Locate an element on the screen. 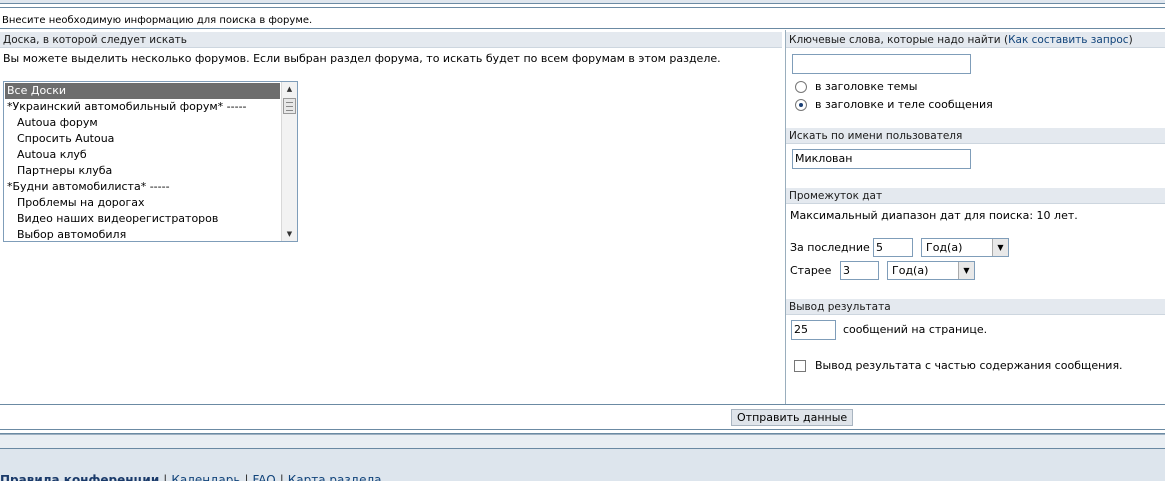  keywords-help-link: Как составить запрос is located at coordinates (1068, 40).